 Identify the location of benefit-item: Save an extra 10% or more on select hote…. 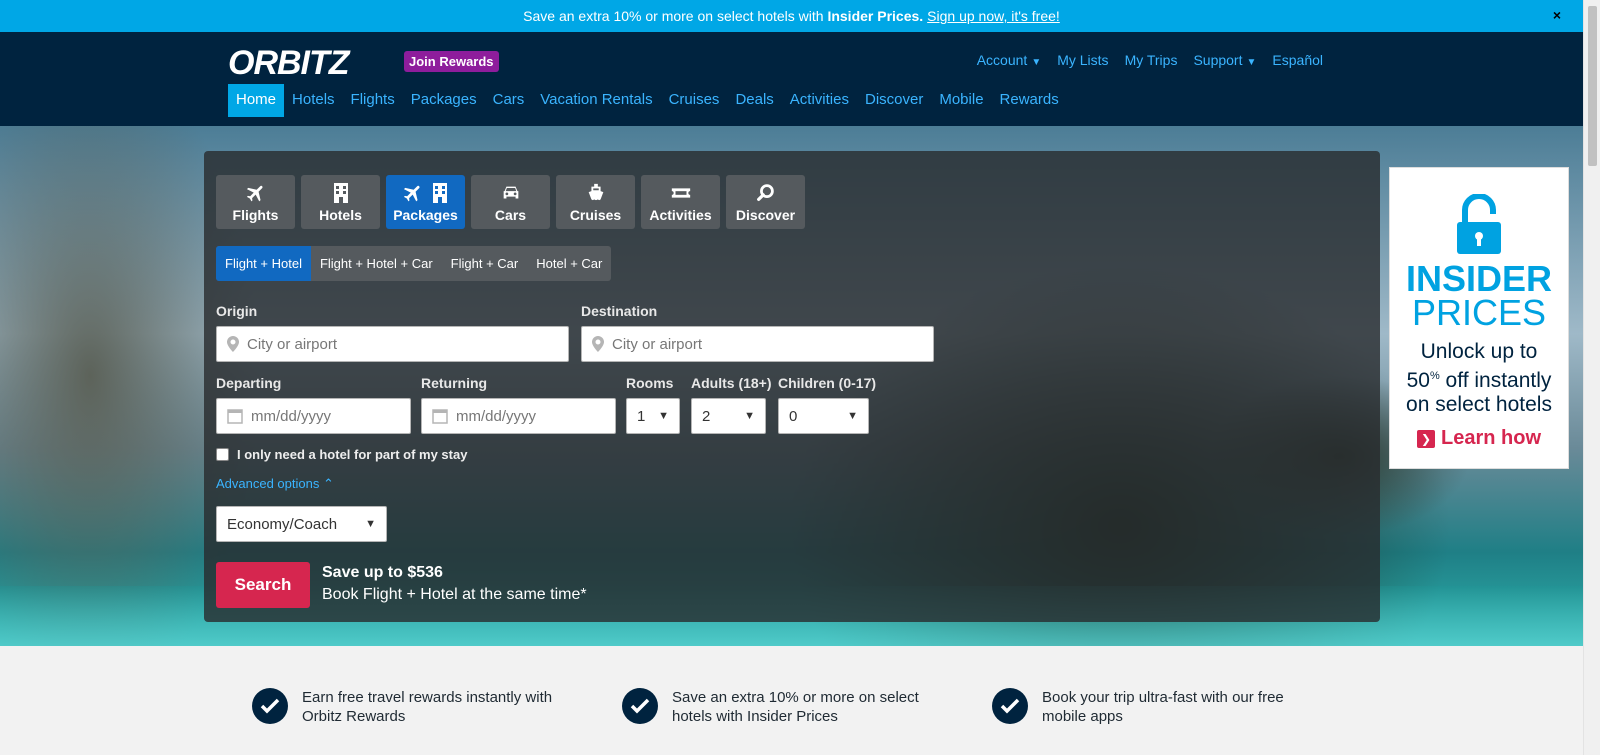
(782, 707).